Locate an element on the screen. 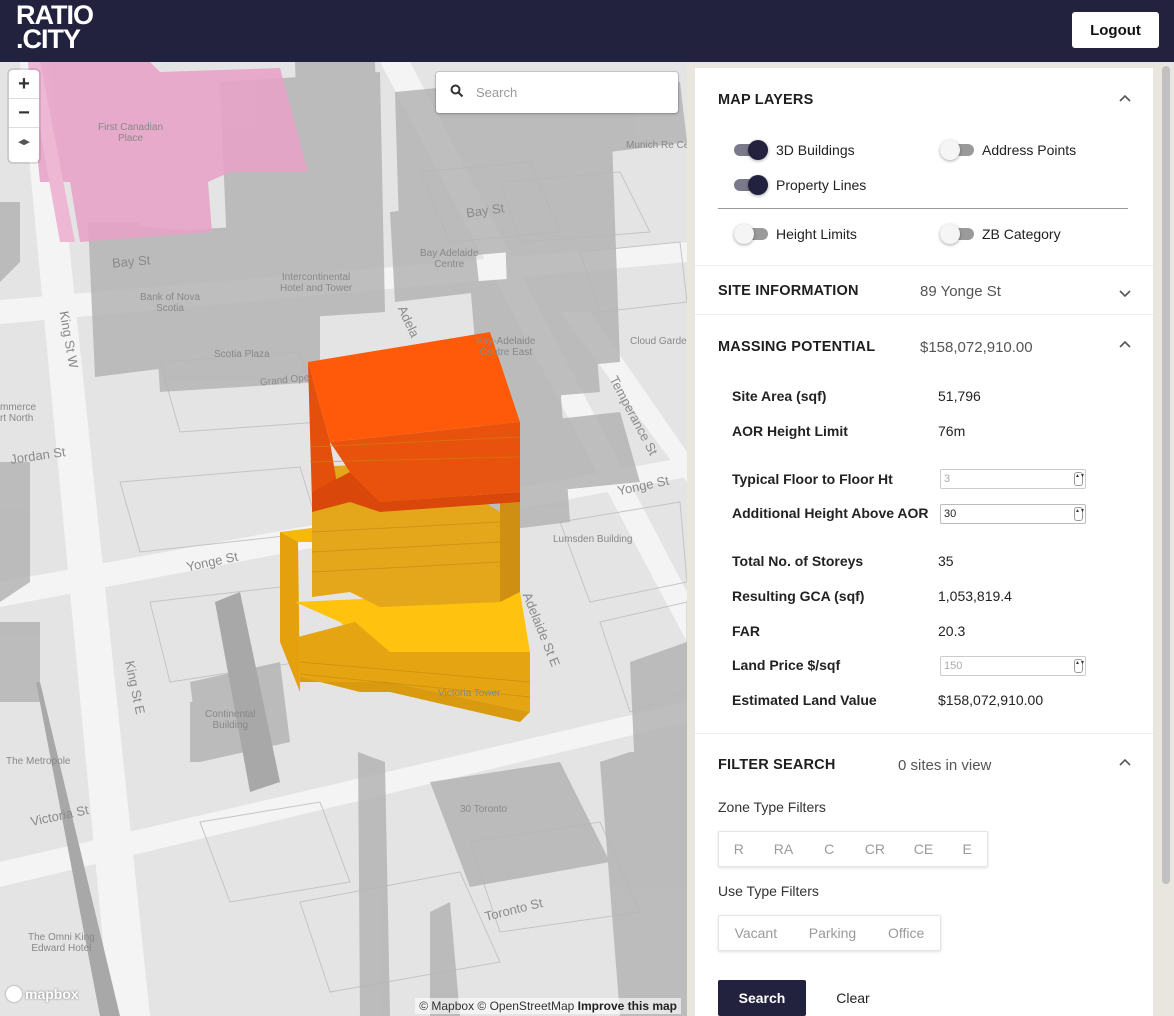 The image size is (1174, 1016). use-filter-office: Office is located at coordinates (906, 933).